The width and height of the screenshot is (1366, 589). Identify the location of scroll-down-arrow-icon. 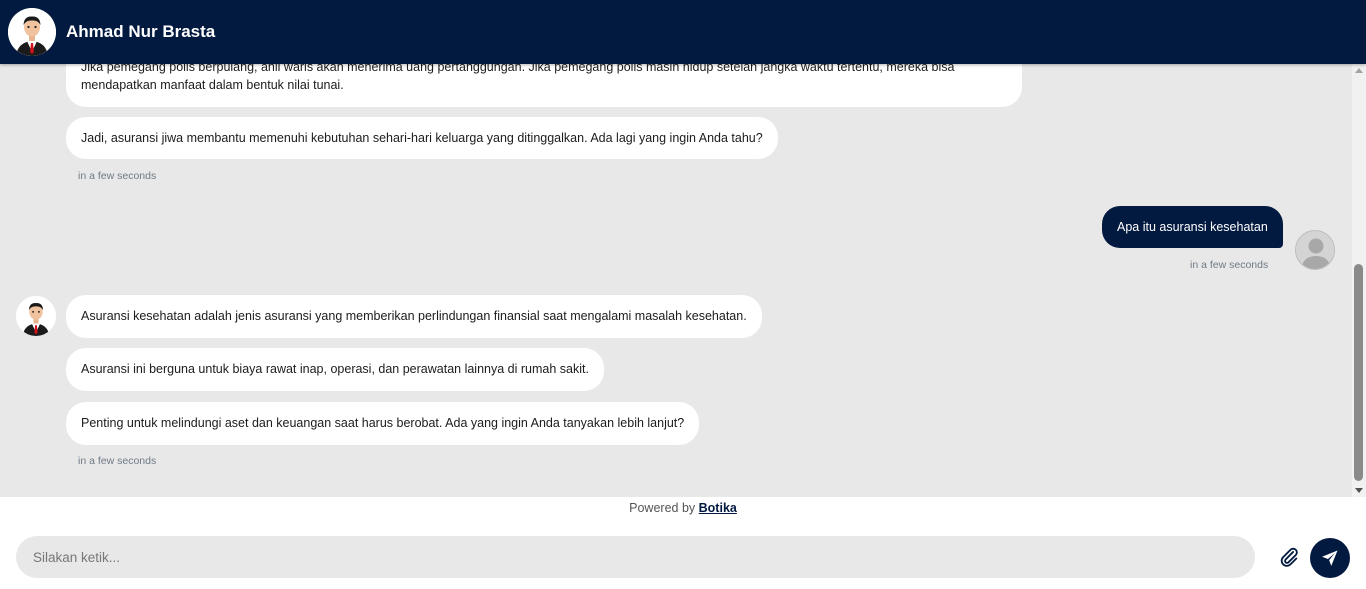
(1359, 490).